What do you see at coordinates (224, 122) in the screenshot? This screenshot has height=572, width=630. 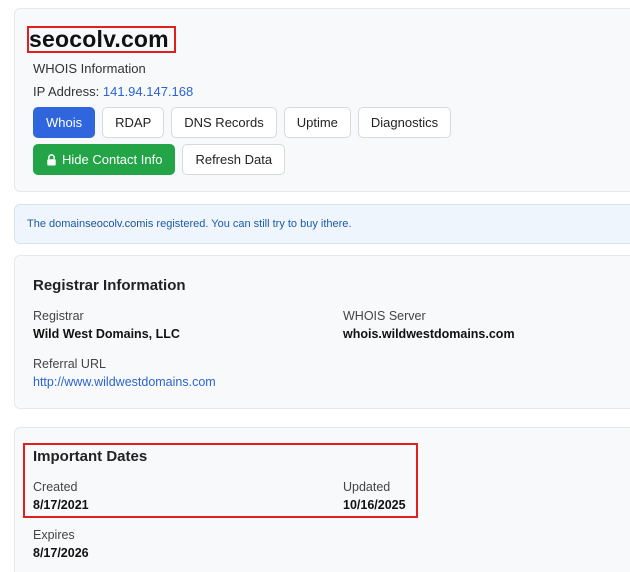 I see `tab-dns-records: DNS Records` at bounding box center [224, 122].